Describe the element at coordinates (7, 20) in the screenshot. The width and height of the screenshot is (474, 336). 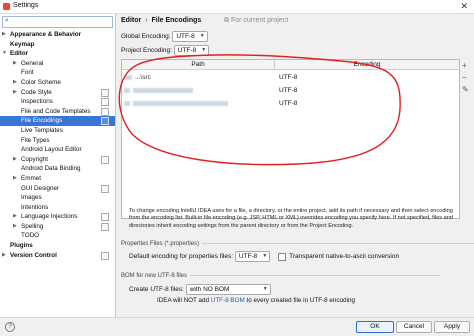
I see `search-icon: ⌕` at that location.